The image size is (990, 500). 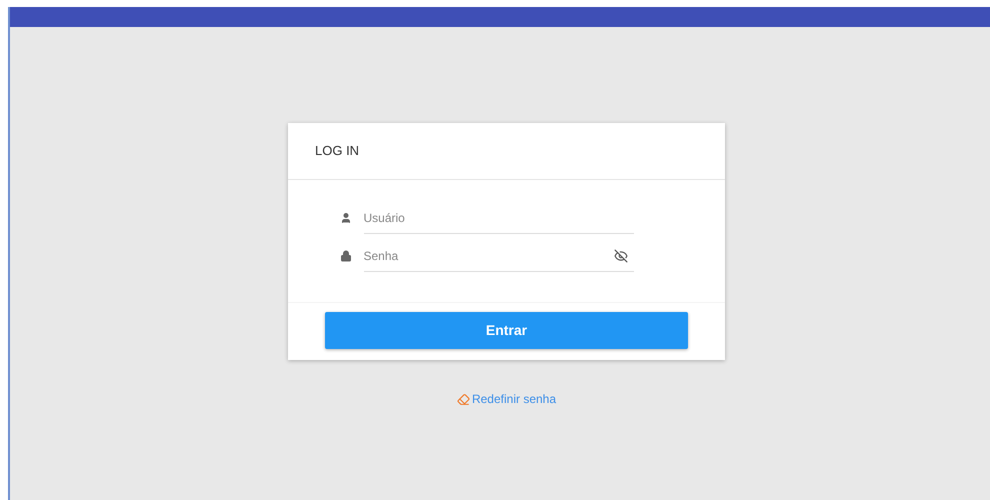 What do you see at coordinates (463, 399) in the screenshot?
I see `eraser-icon` at bounding box center [463, 399].